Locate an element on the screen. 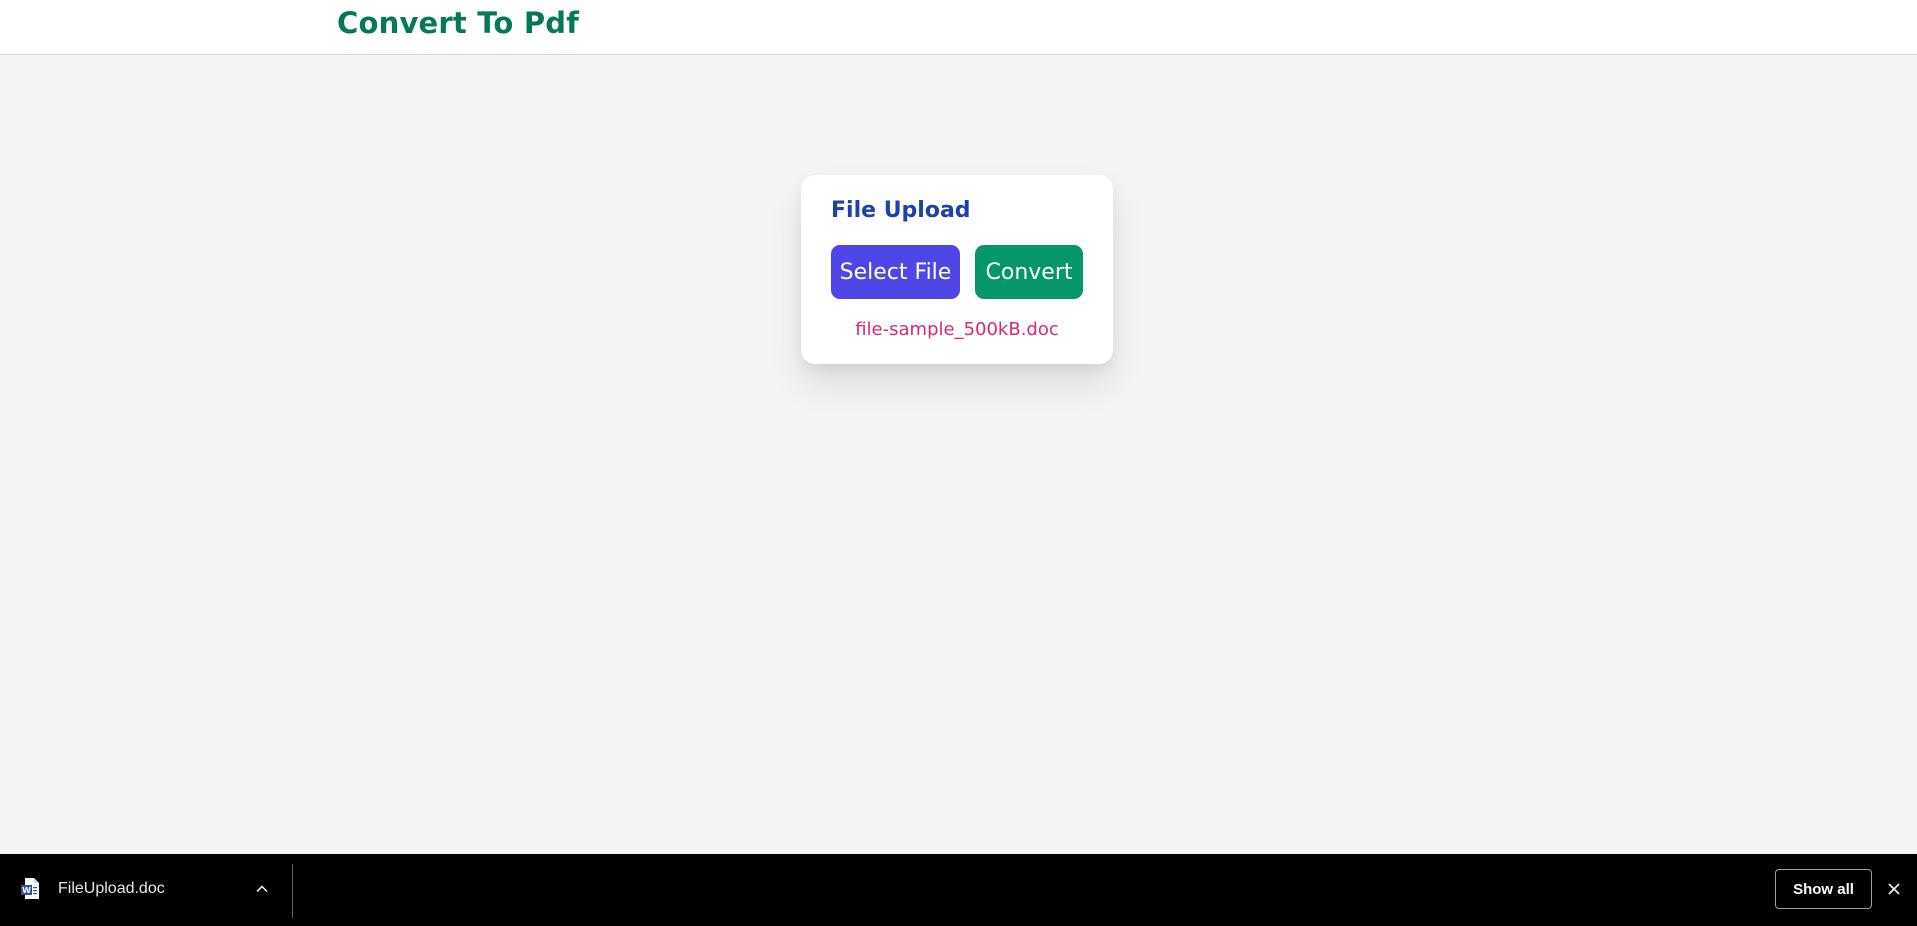  download-divider is located at coordinates (292, 891).